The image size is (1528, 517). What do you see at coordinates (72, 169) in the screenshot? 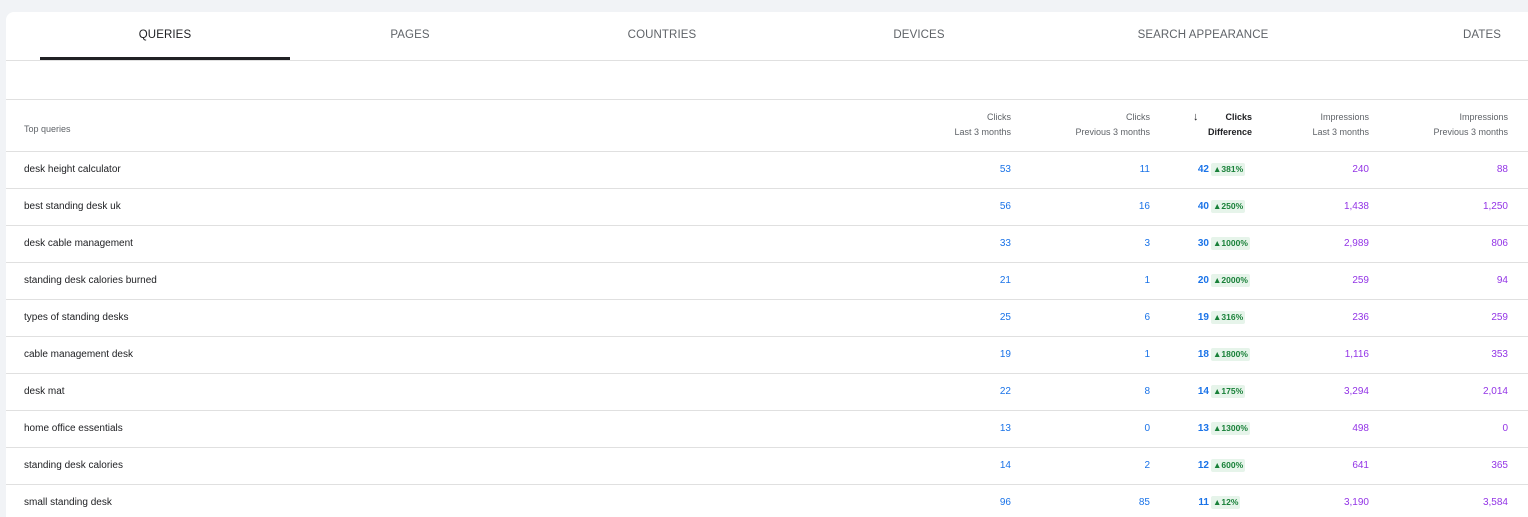
I see `query-cell: desk height calculator` at bounding box center [72, 169].